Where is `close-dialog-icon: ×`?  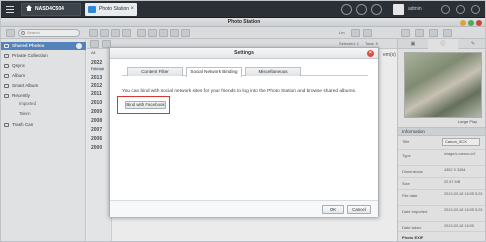
close-dialog-icon: × is located at coordinates (370, 53).